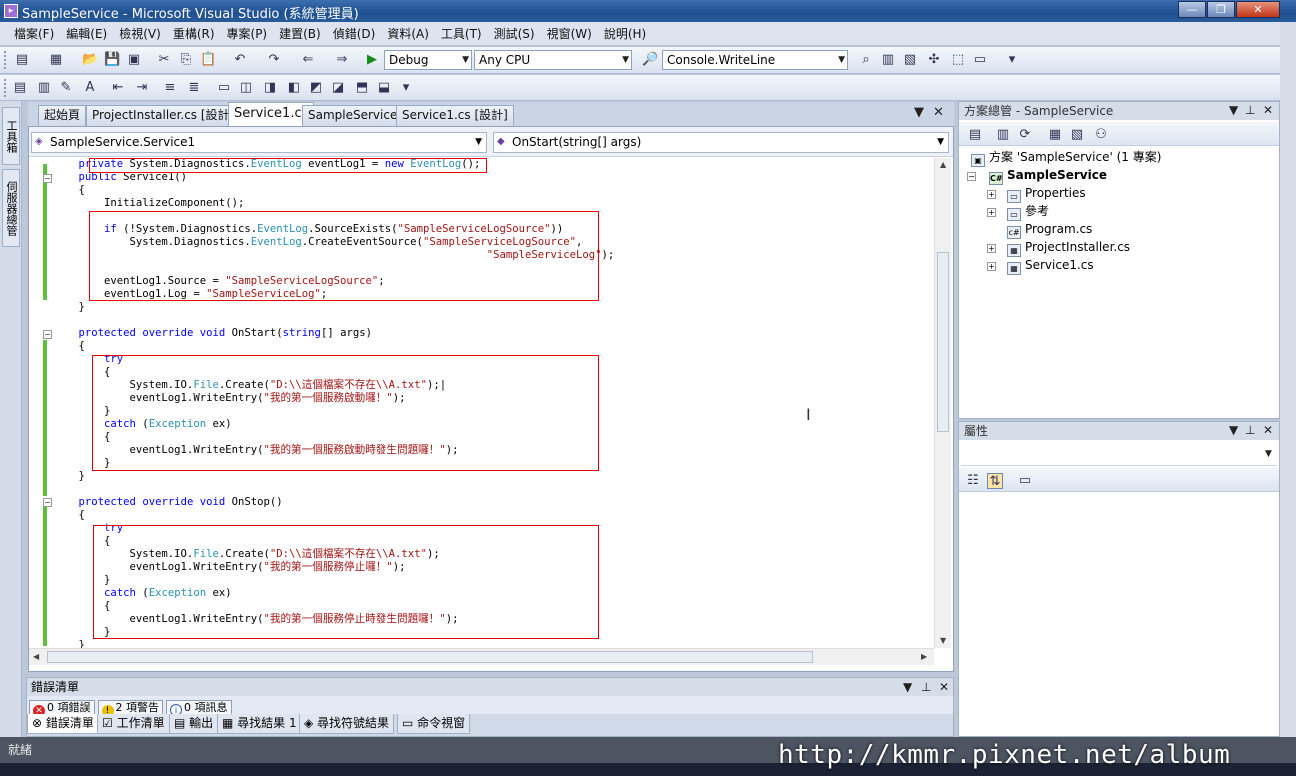 The image size is (1296, 776). I want to click on minimize-button: —, so click(1192, 9).